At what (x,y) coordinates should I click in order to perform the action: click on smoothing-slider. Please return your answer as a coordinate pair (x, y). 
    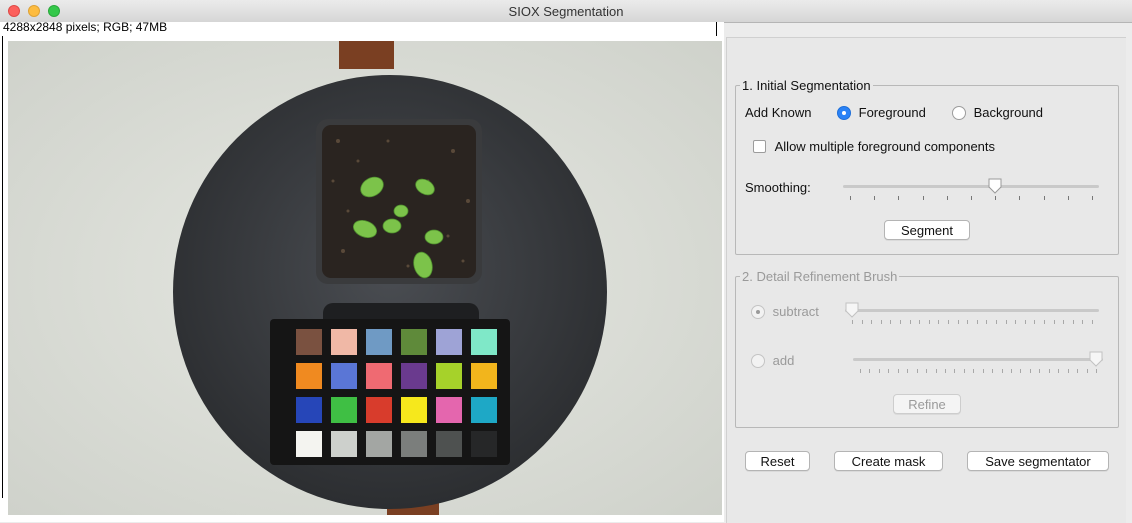
    Looking at the image, I should click on (971, 190).